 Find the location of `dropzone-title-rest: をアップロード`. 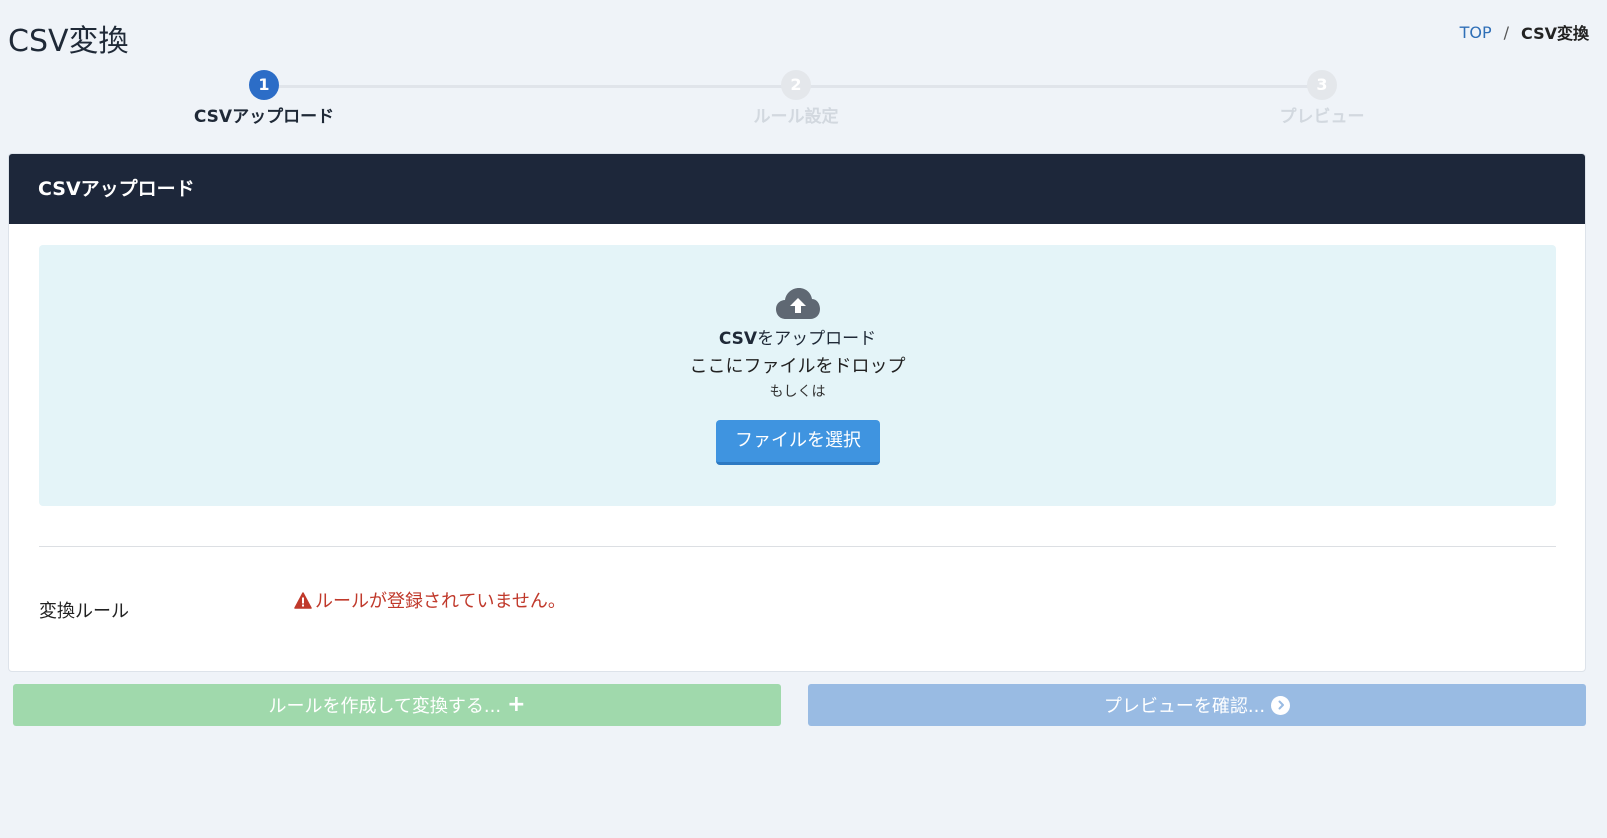

dropzone-title-rest: をアップロード is located at coordinates (817, 339).